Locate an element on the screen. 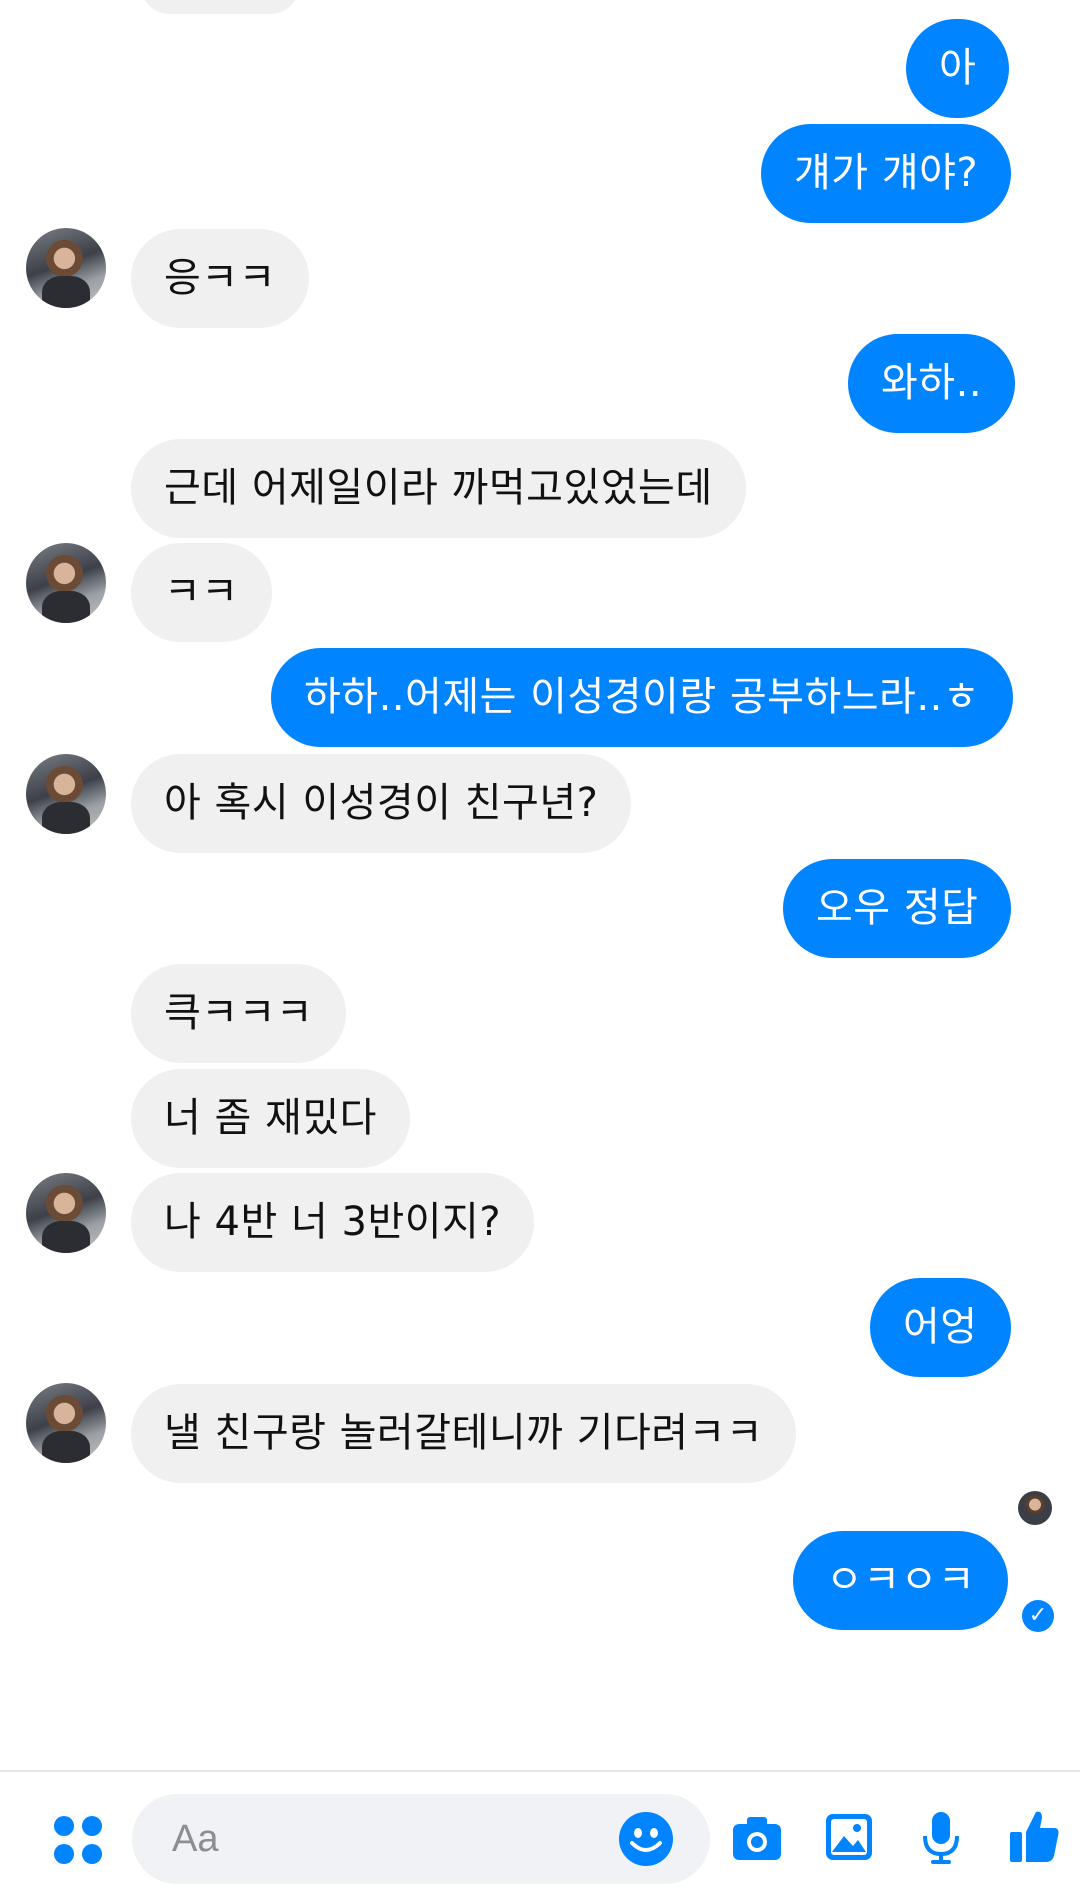 The width and height of the screenshot is (1080, 1892). message-bubble-incoming: ㅋㅋ is located at coordinates (201, 592).